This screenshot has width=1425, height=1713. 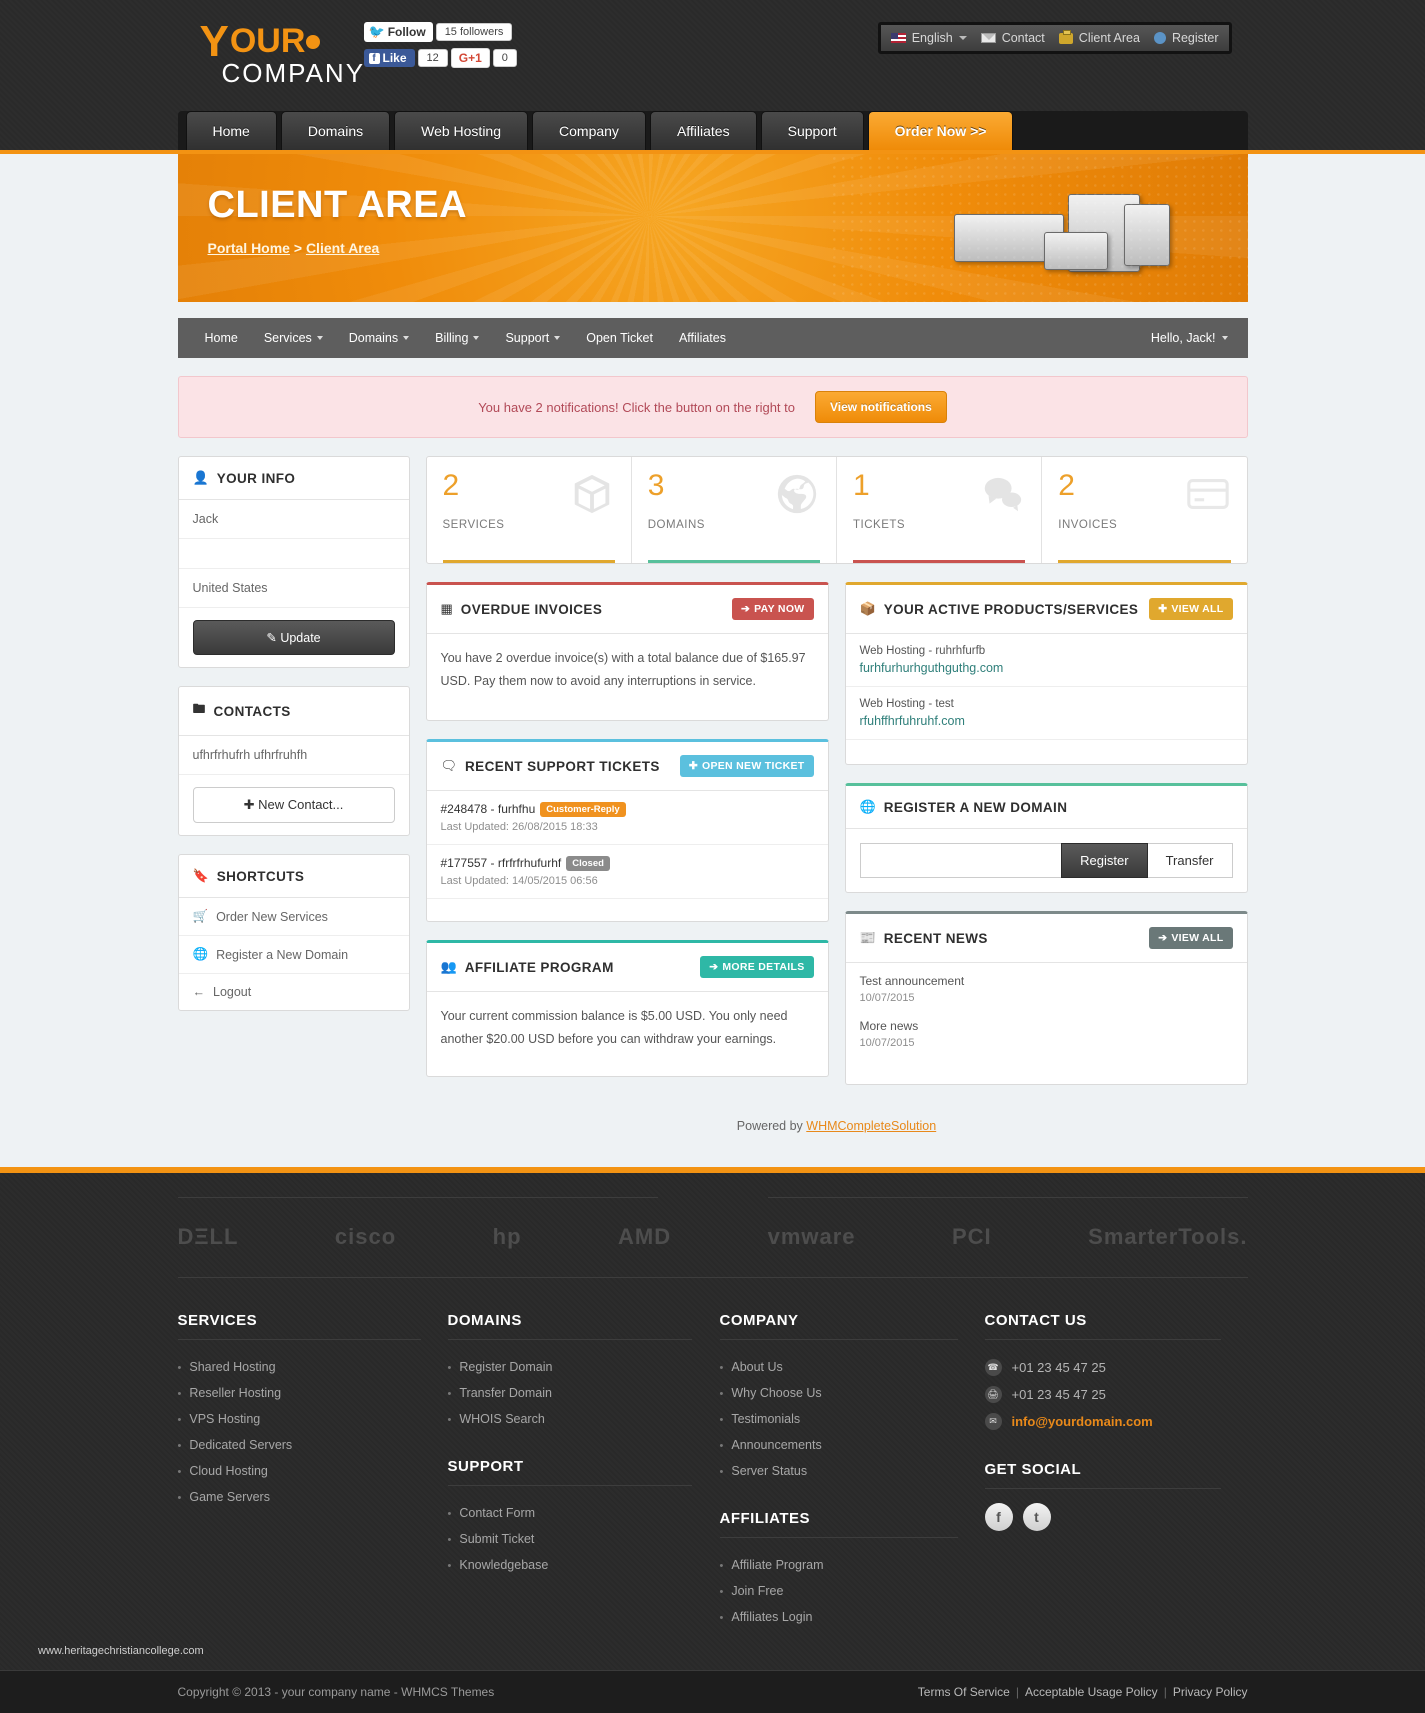 What do you see at coordinates (221, 338) in the screenshot?
I see `client-nav-home: Home` at bounding box center [221, 338].